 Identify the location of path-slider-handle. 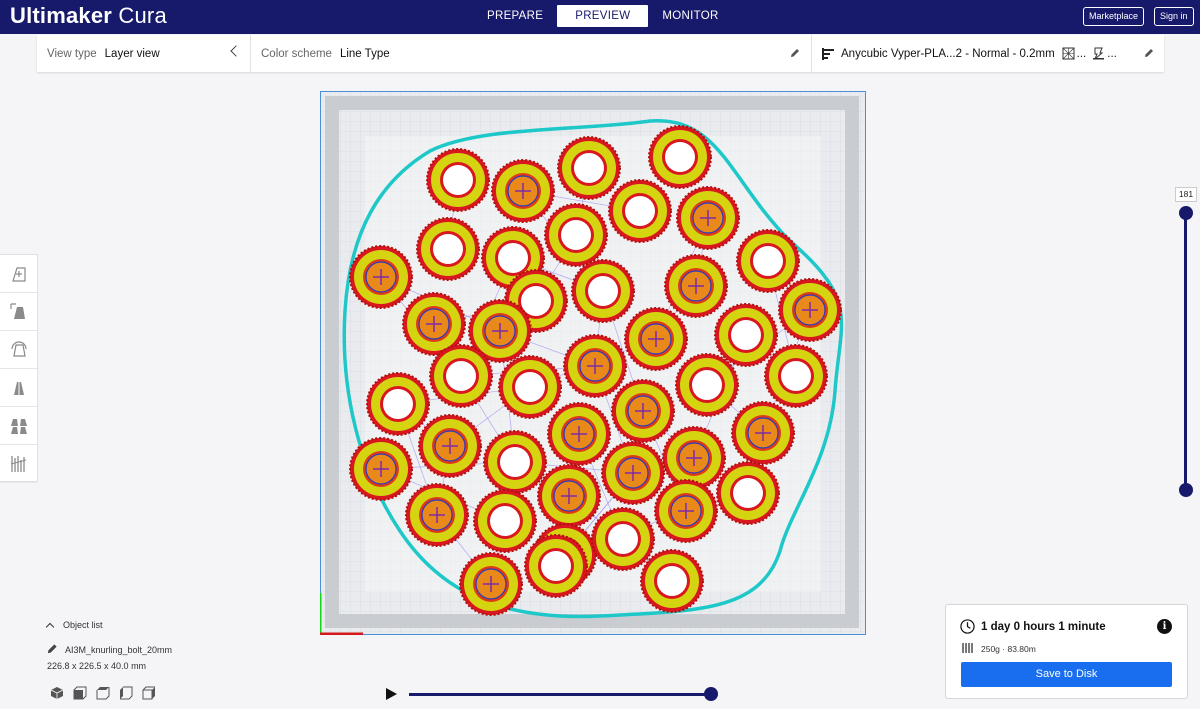
(711, 694).